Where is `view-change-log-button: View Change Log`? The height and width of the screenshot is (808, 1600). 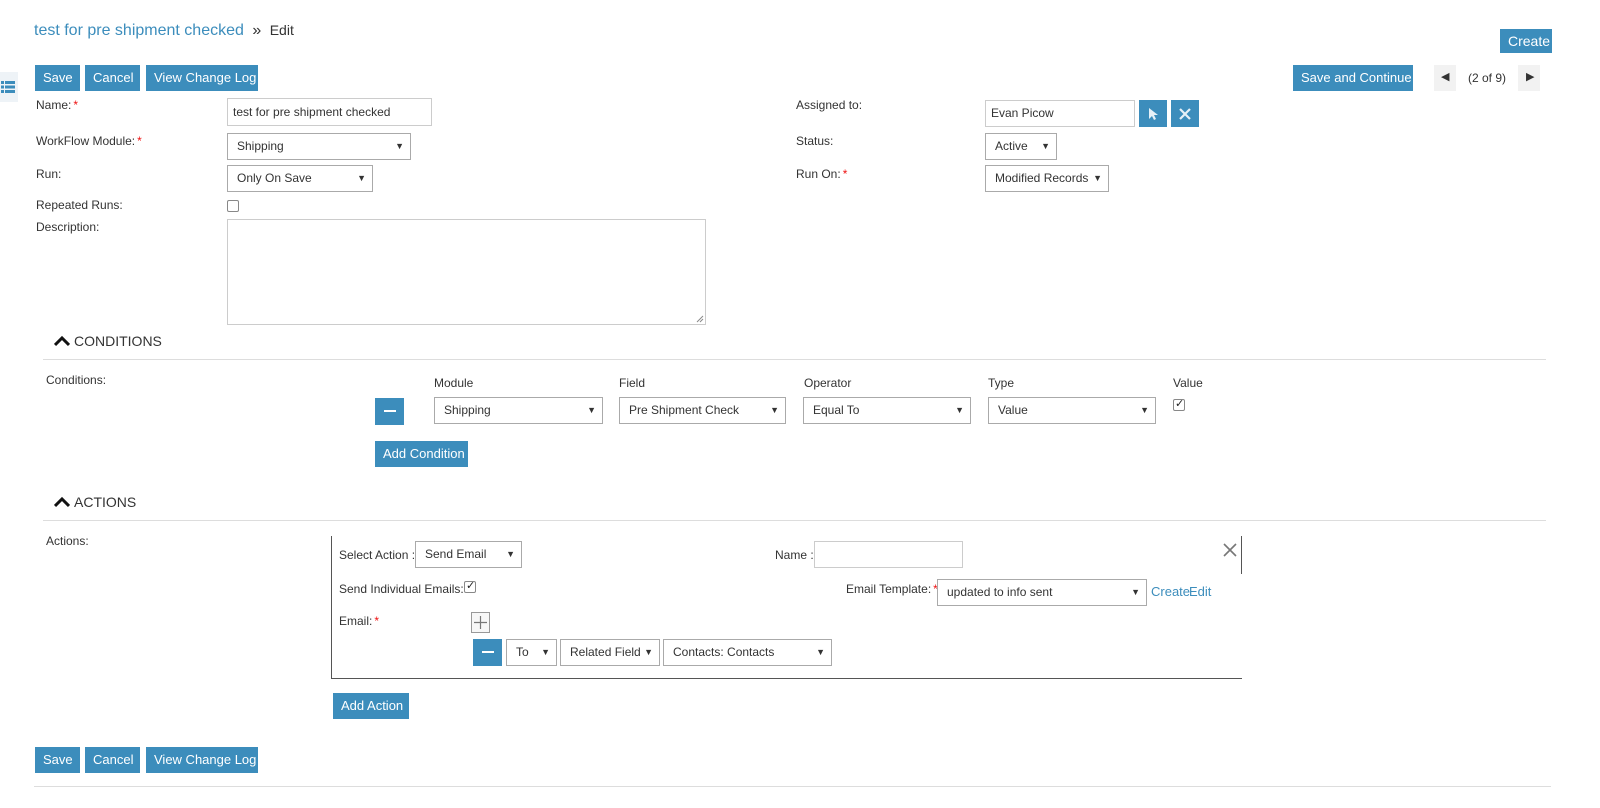
view-change-log-button: View Change Log is located at coordinates (202, 78).